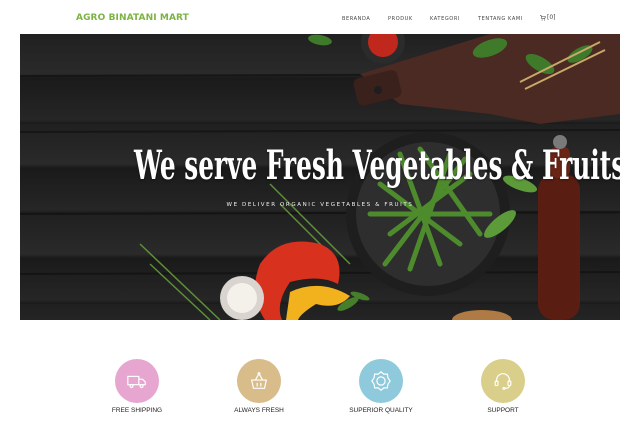 The width and height of the screenshot is (640, 426). I want to click on feature-label: SUPERIOR QUALITY, so click(381, 410).